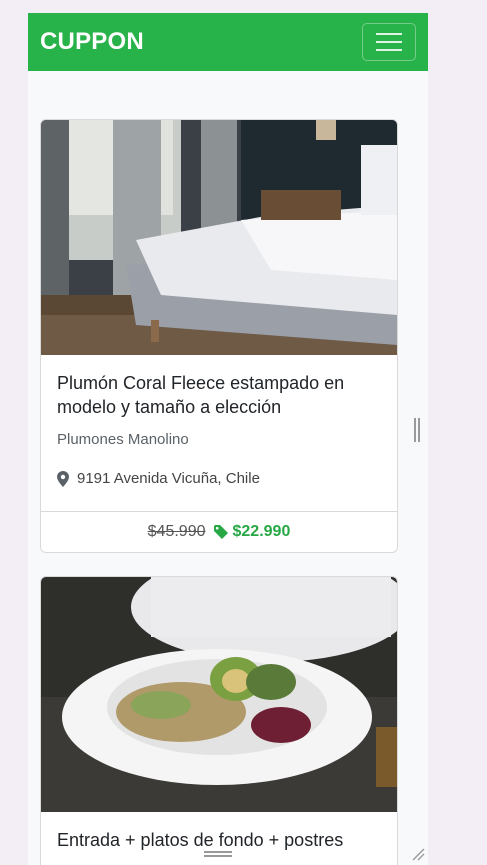 This screenshot has width=487, height=865. What do you see at coordinates (219, 840) in the screenshot?
I see `deal-title: Entrada + platos de fondo + postres` at bounding box center [219, 840].